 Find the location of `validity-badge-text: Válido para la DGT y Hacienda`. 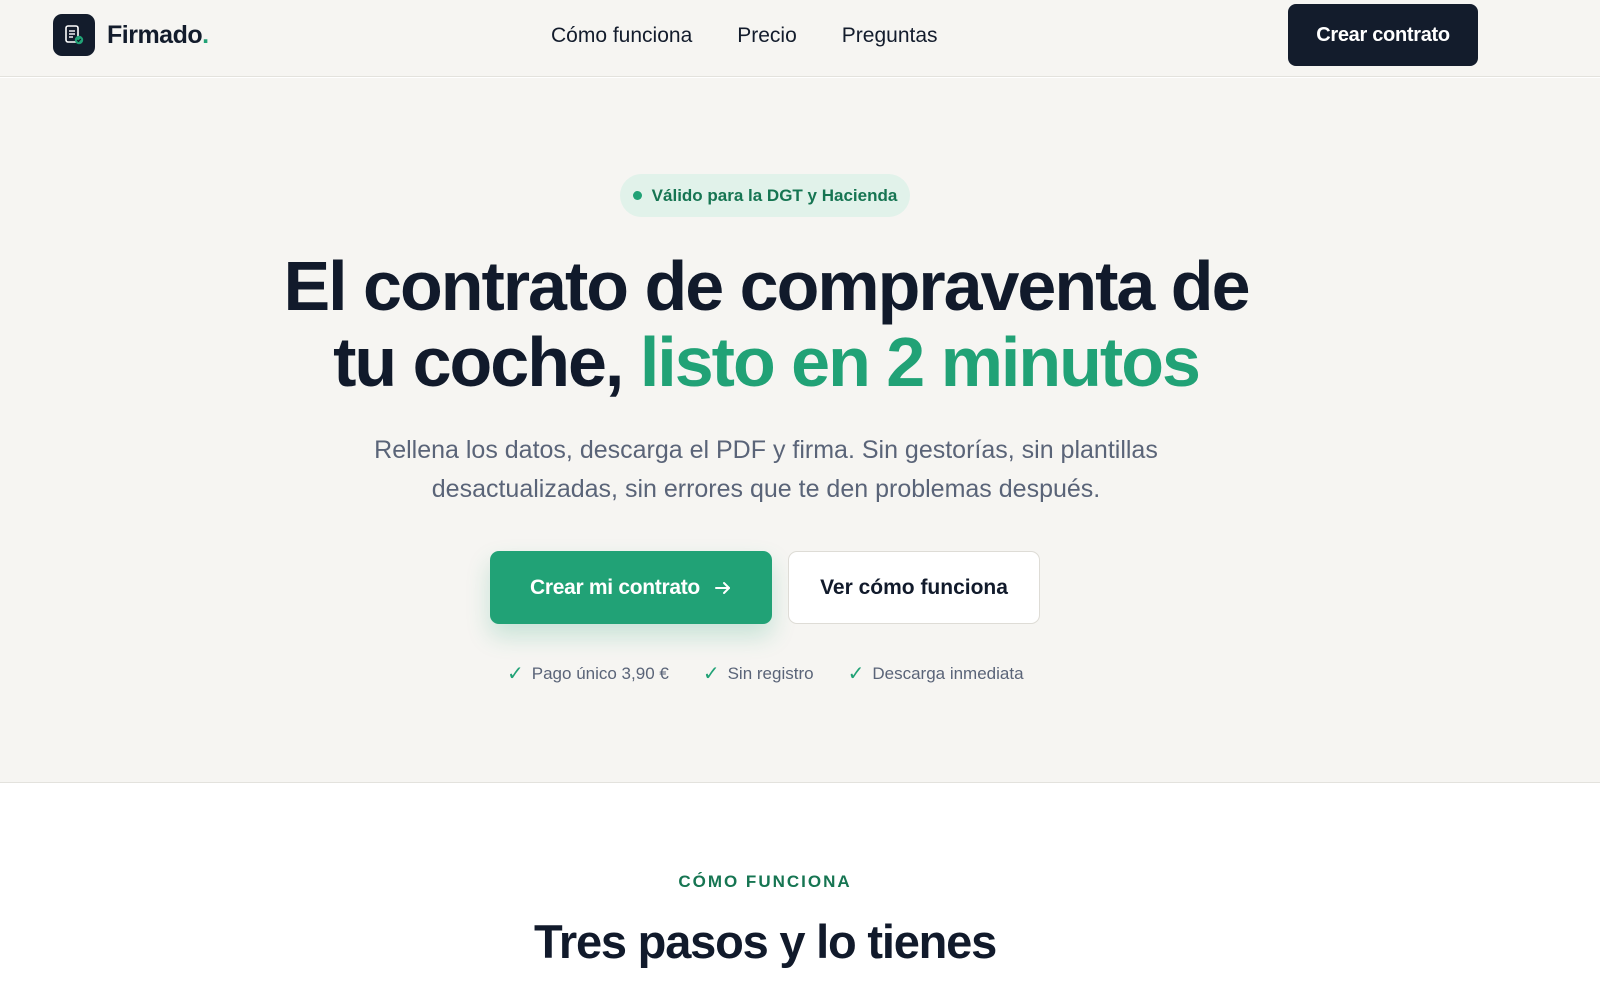

validity-badge-text: Válido para la DGT y Hacienda is located at coordinates (774, 195).